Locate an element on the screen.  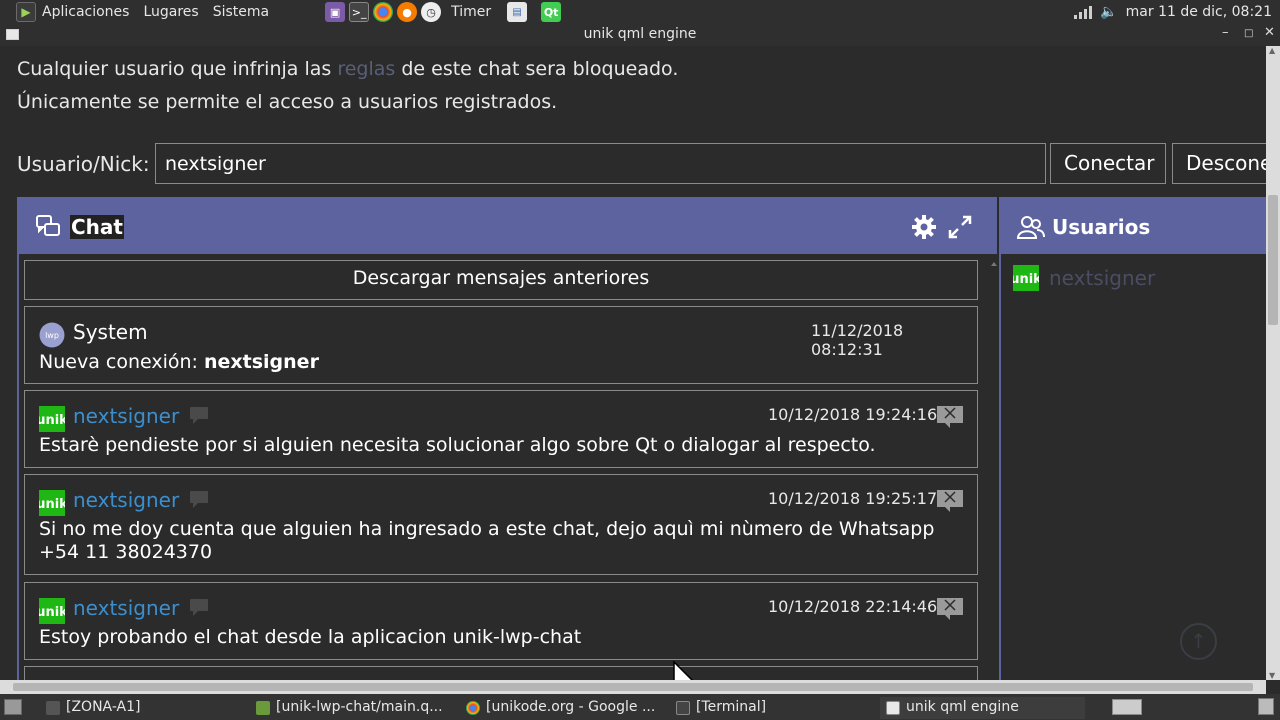
menu-lugares: Lugares is located at coordinates (170, 12).